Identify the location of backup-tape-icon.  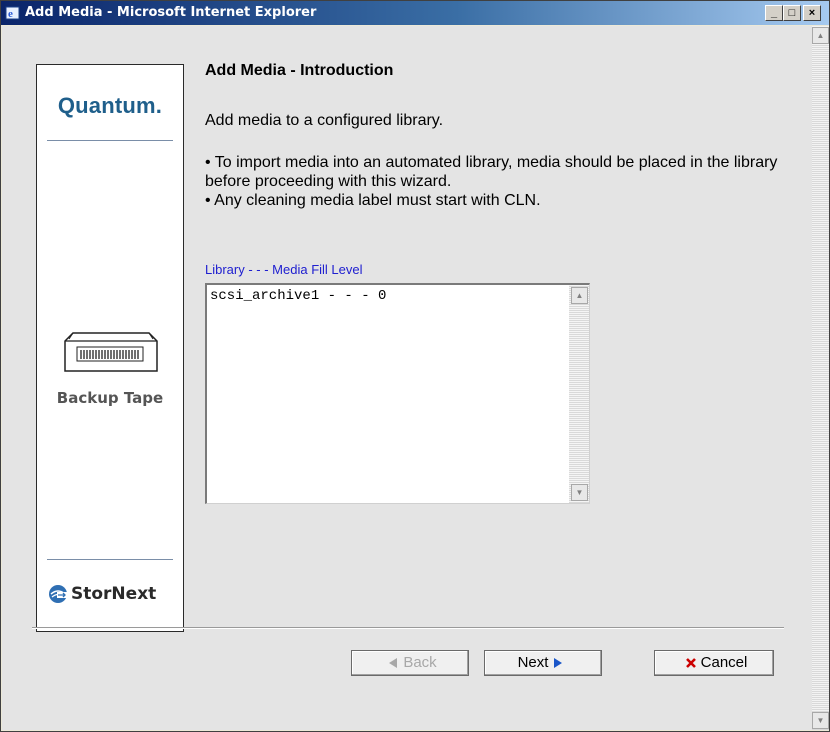
(111, 352).